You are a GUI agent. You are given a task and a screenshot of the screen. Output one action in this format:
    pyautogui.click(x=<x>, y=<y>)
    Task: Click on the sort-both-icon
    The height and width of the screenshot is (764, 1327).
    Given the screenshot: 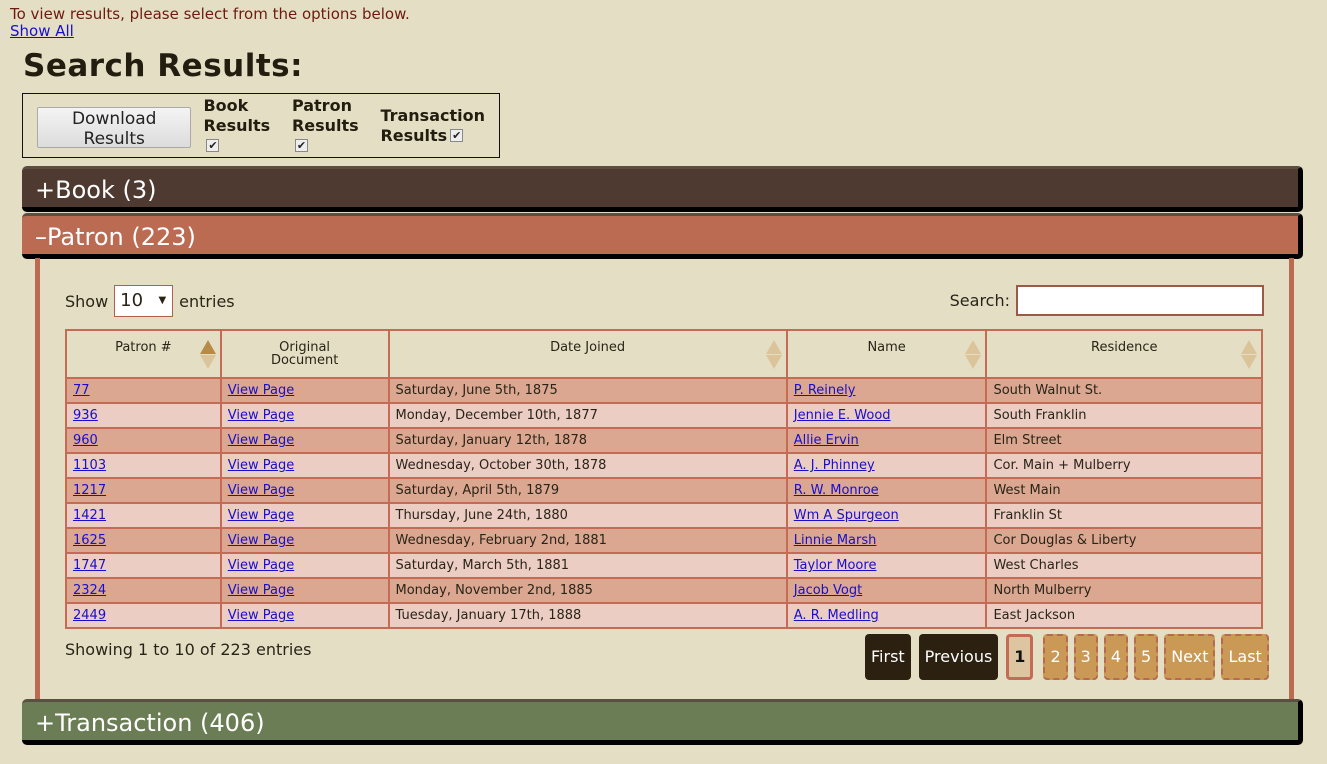 What is the action you would take?
    pyautogui.click(x=973, y=355)
    